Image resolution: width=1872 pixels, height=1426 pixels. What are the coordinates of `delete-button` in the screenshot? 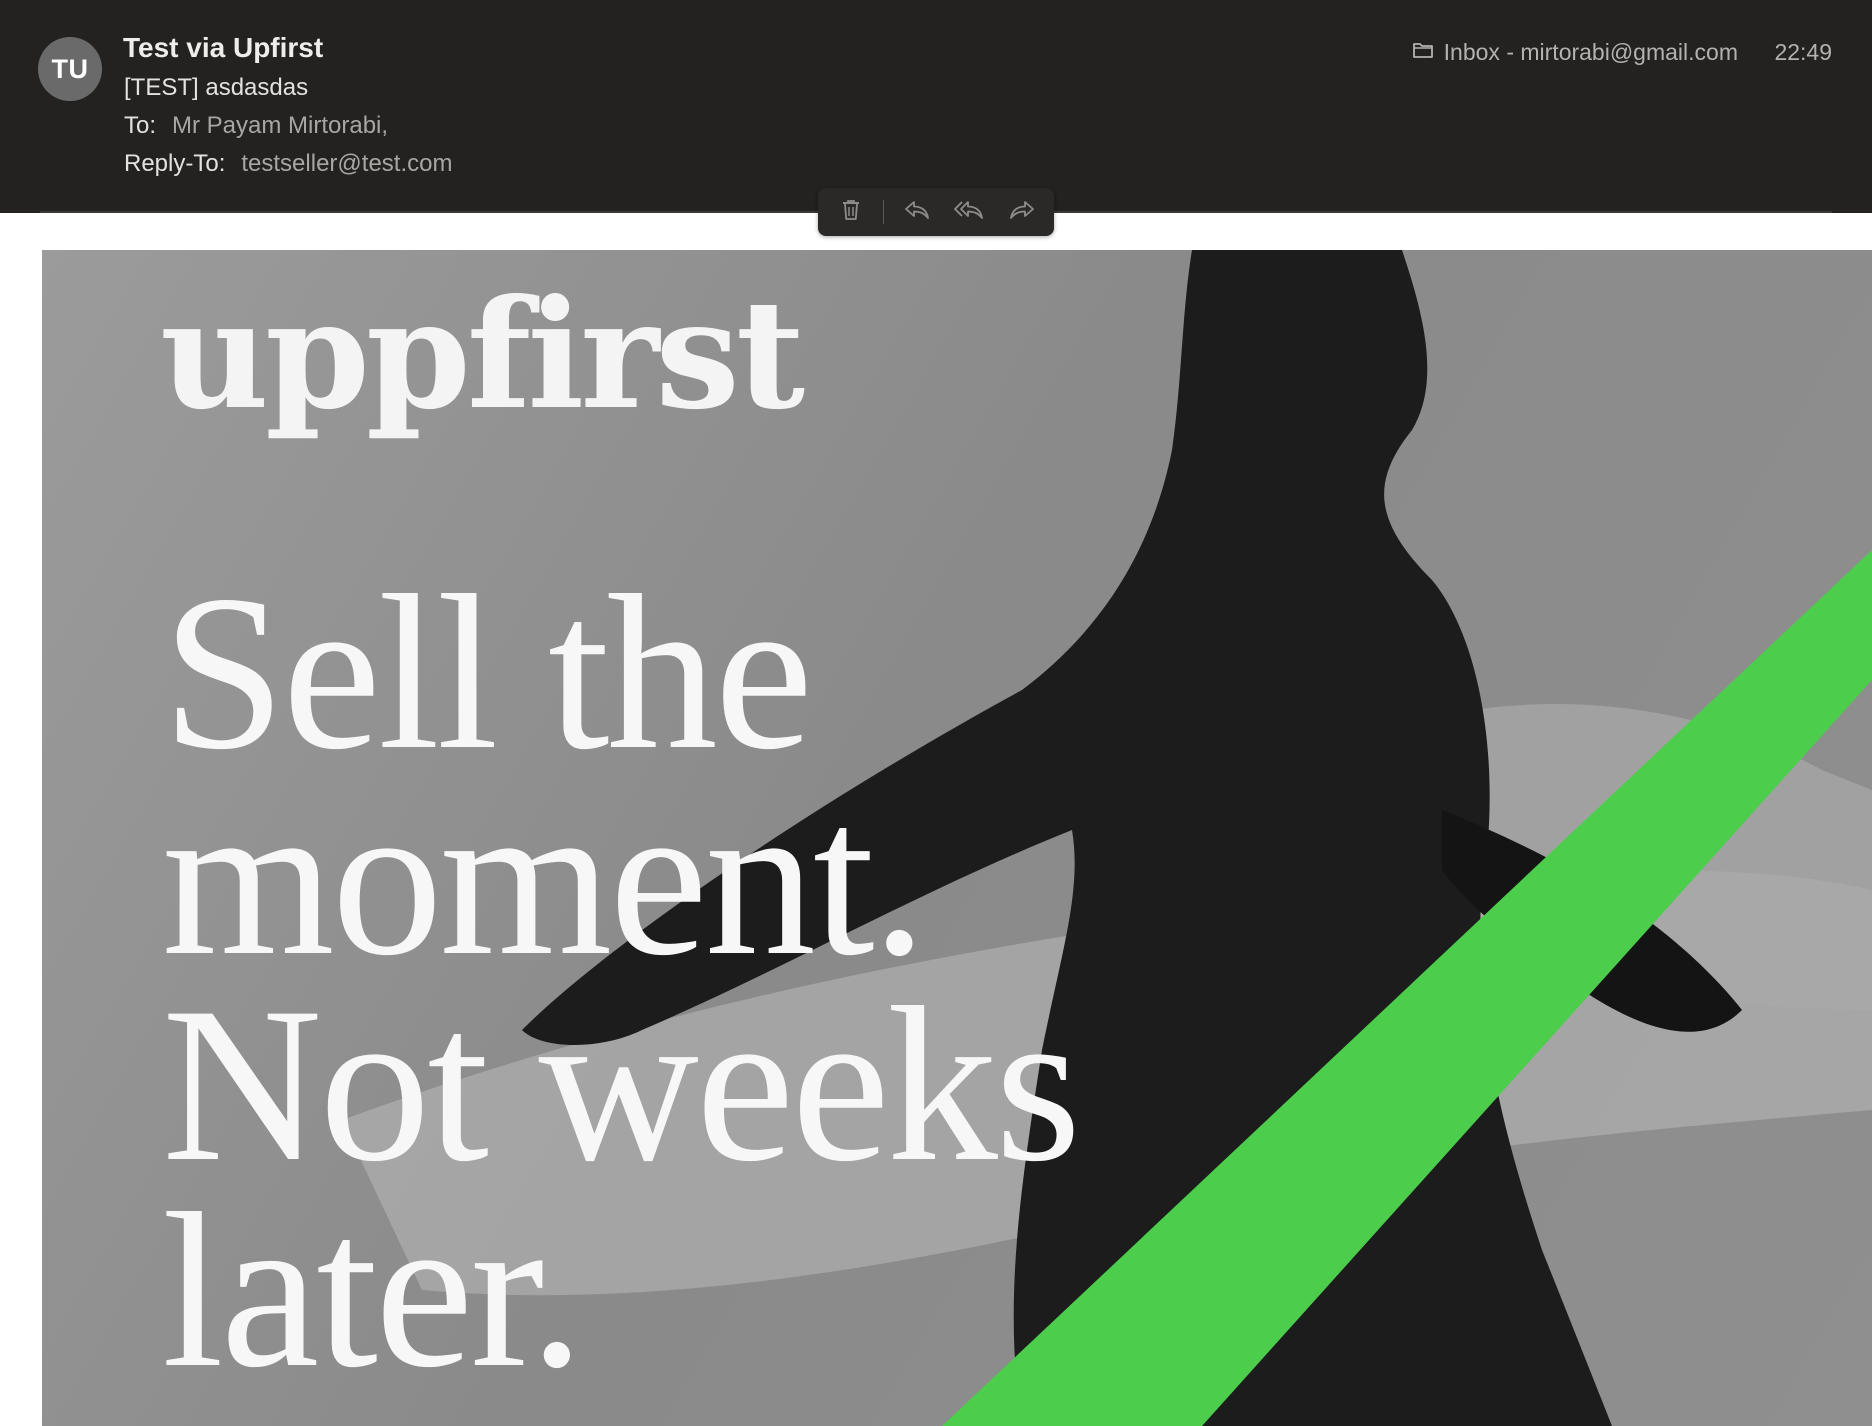 It's located at (851, 212).